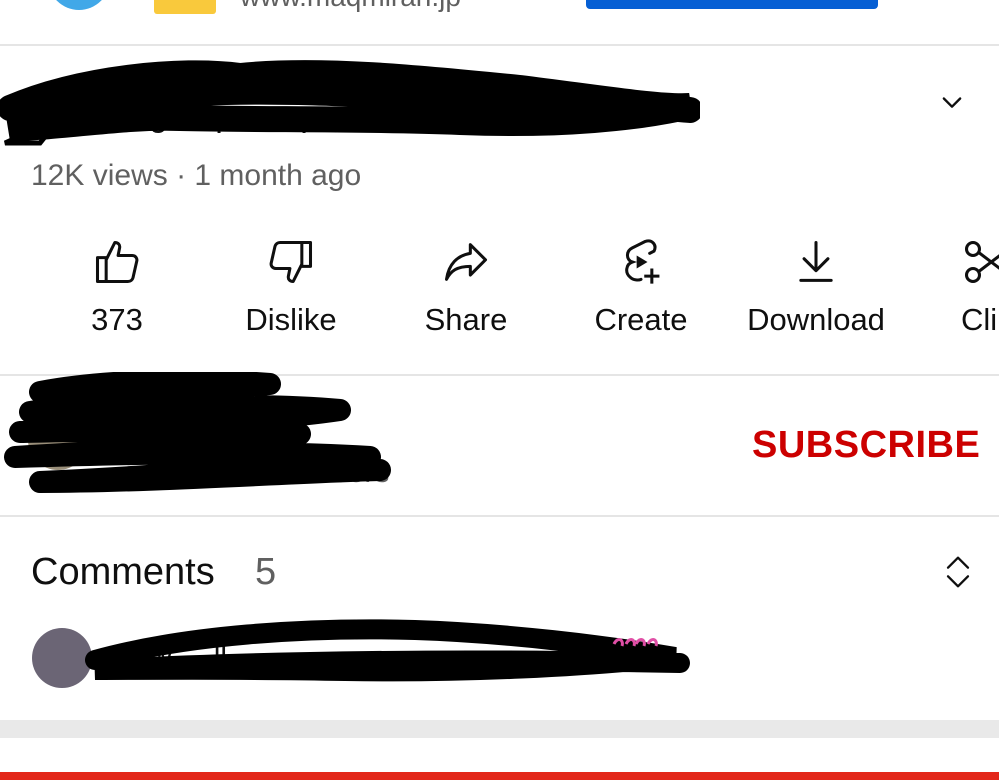 This screenshot has width=999, height=780. What do you see at coordinates (123, 572) in the screenshot?
I see `comments-heading: Comments` at bounding box center [123, 572].